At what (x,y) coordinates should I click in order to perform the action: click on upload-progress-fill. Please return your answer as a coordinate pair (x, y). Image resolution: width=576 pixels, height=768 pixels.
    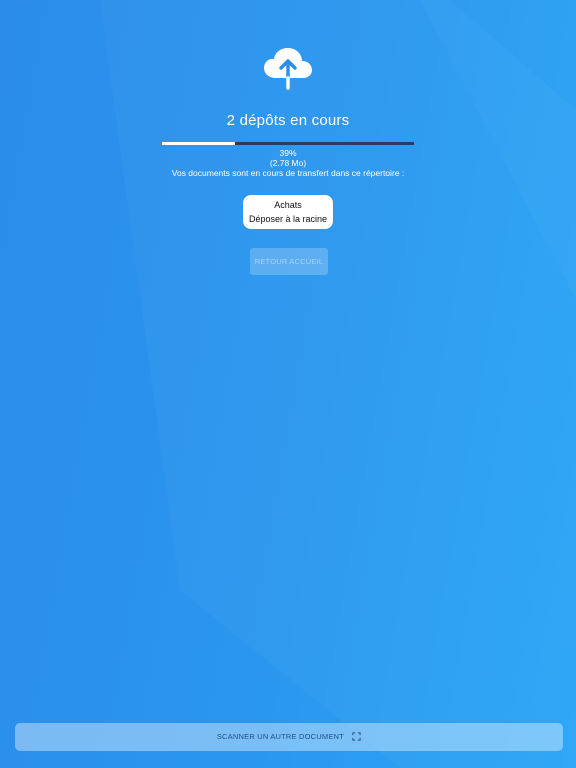
    Looking at the image, I should click on (199, 143).